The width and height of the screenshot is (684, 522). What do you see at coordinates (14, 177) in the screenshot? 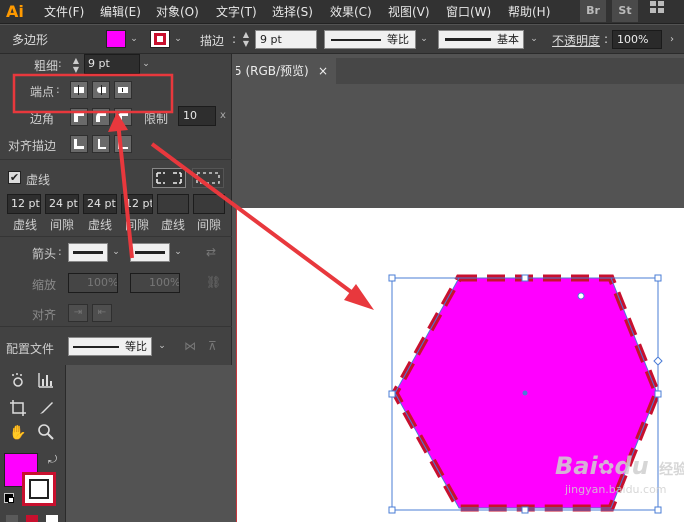
I see `dashed-checkbox: ✔` at bounding box center [14, 177].